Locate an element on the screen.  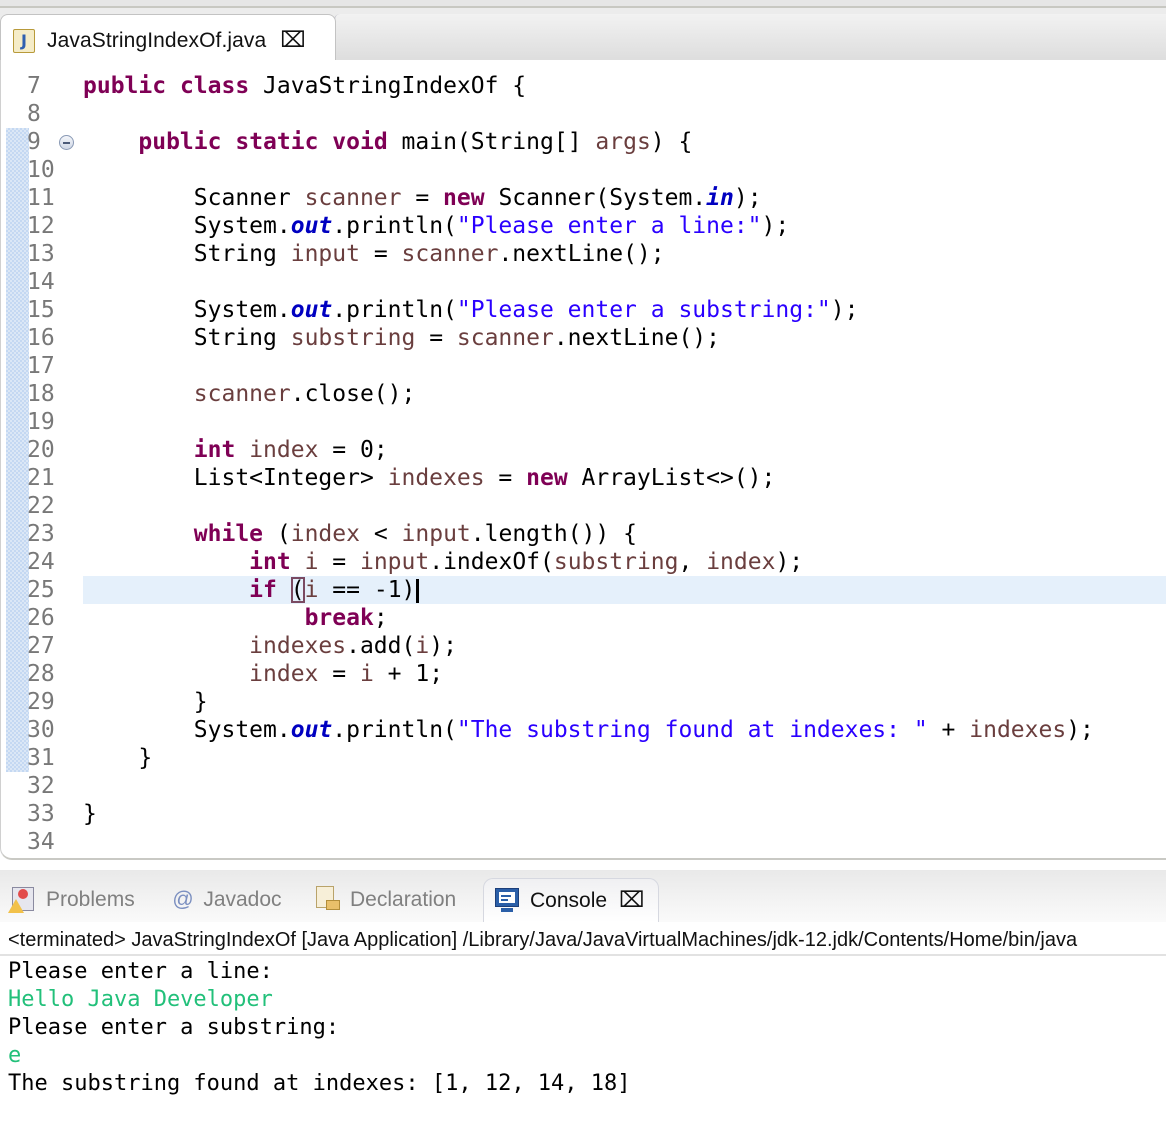
console-icon is located at coordinates (507, 900).